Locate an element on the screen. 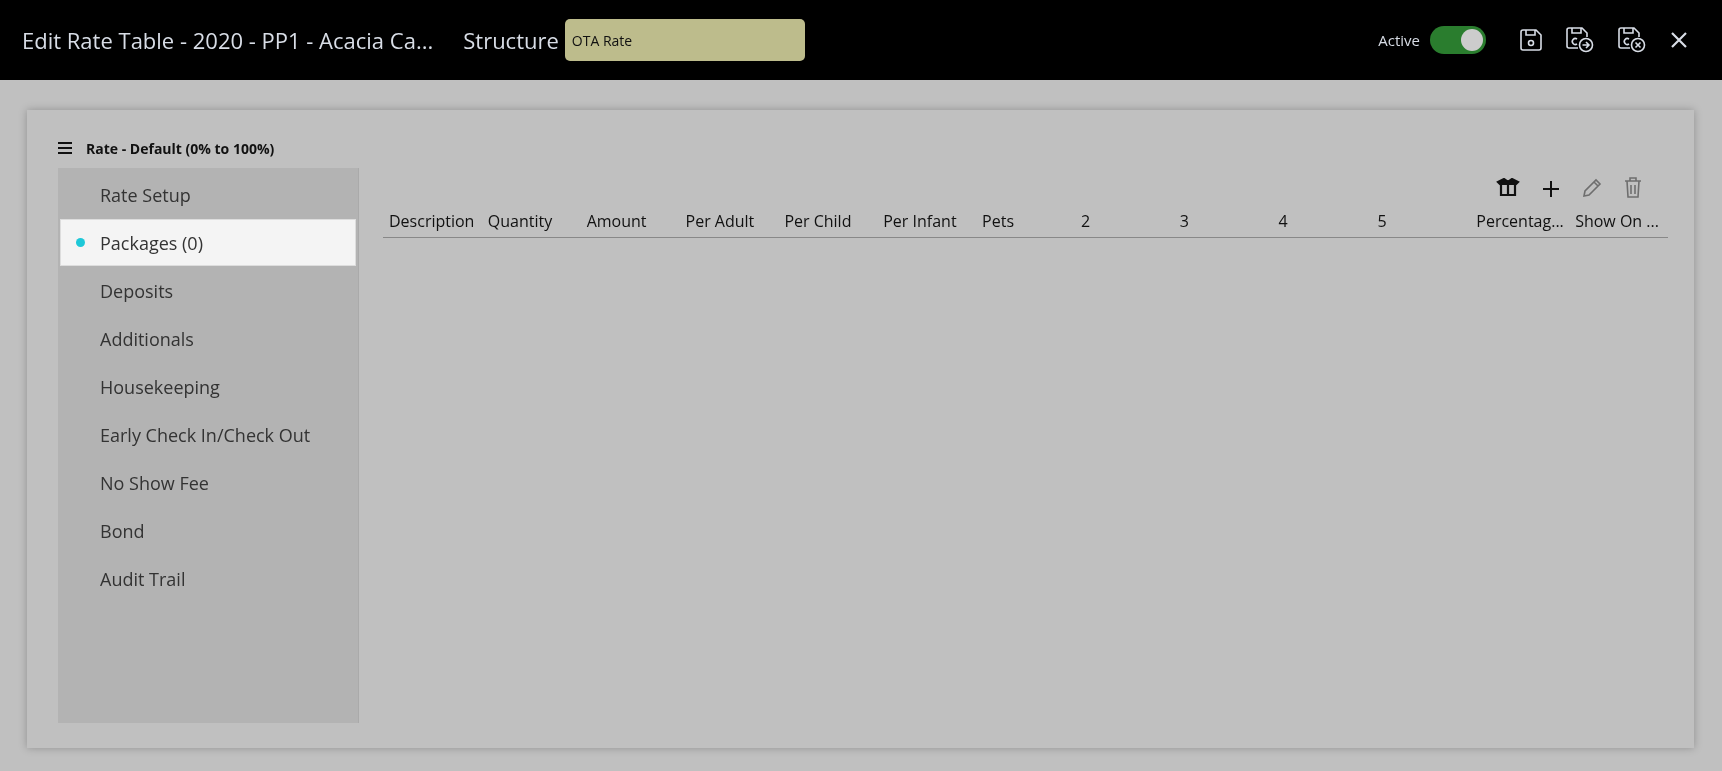  column-header: Per Adult is located at coordinates (720, 220).